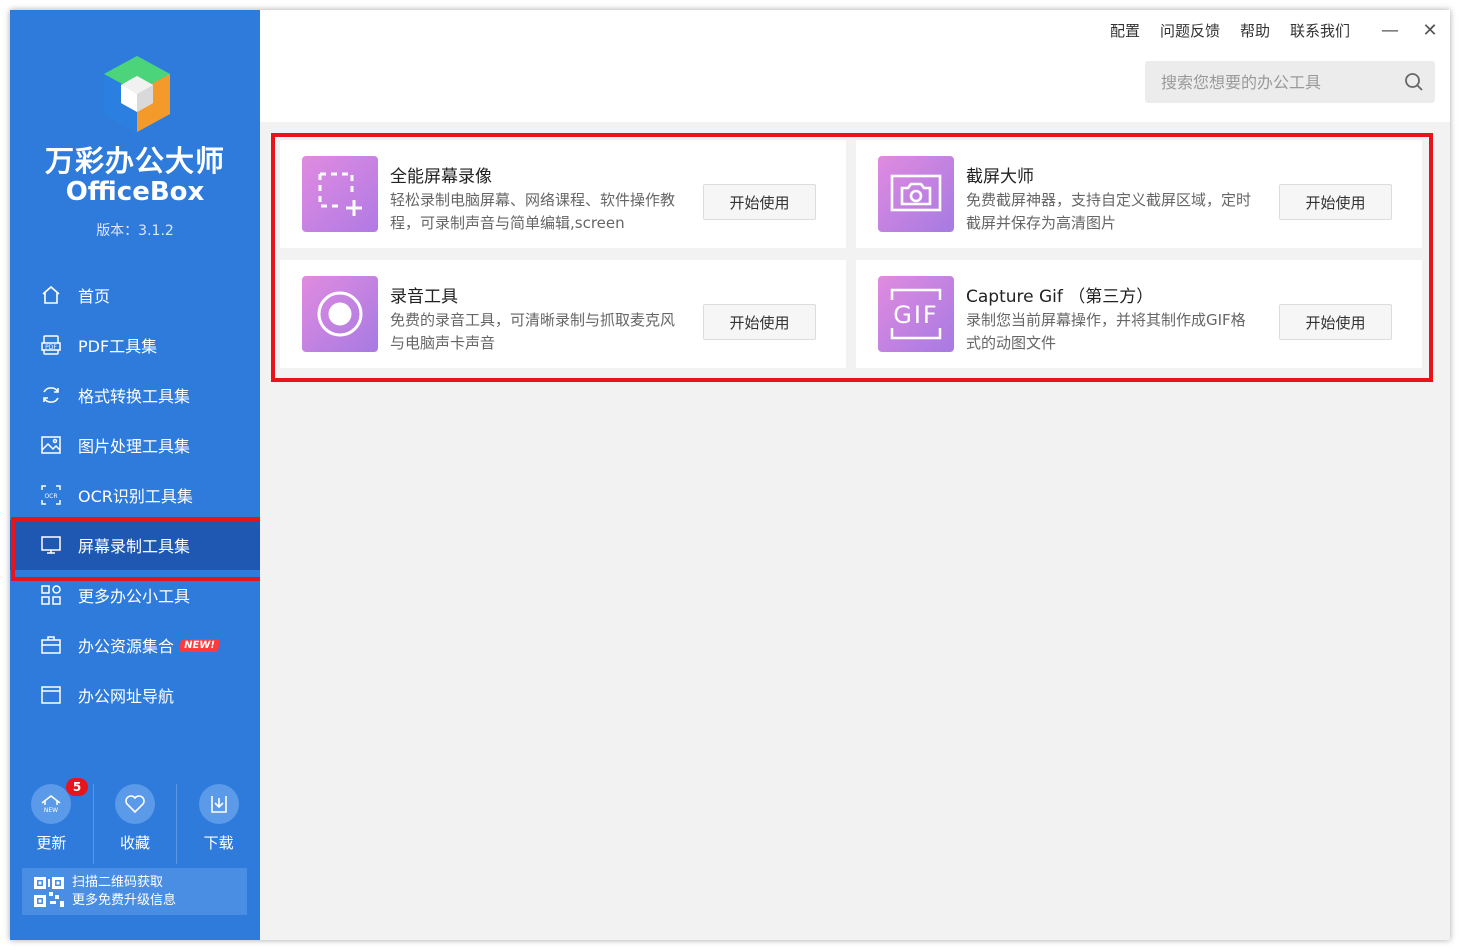 This screenshot has height=950, width=1460. I want to click on app-name-english: OfficeBox, so click(135, 192).